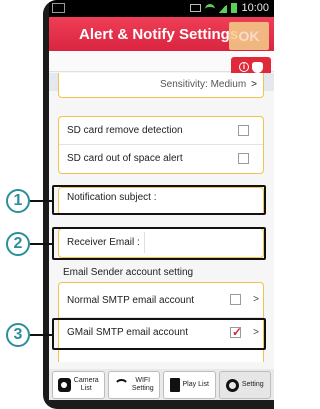 The width and height of the screenshot is (320, 409). I want to click on tab-wifi-setting-line2: Setting, so click(142, 388).